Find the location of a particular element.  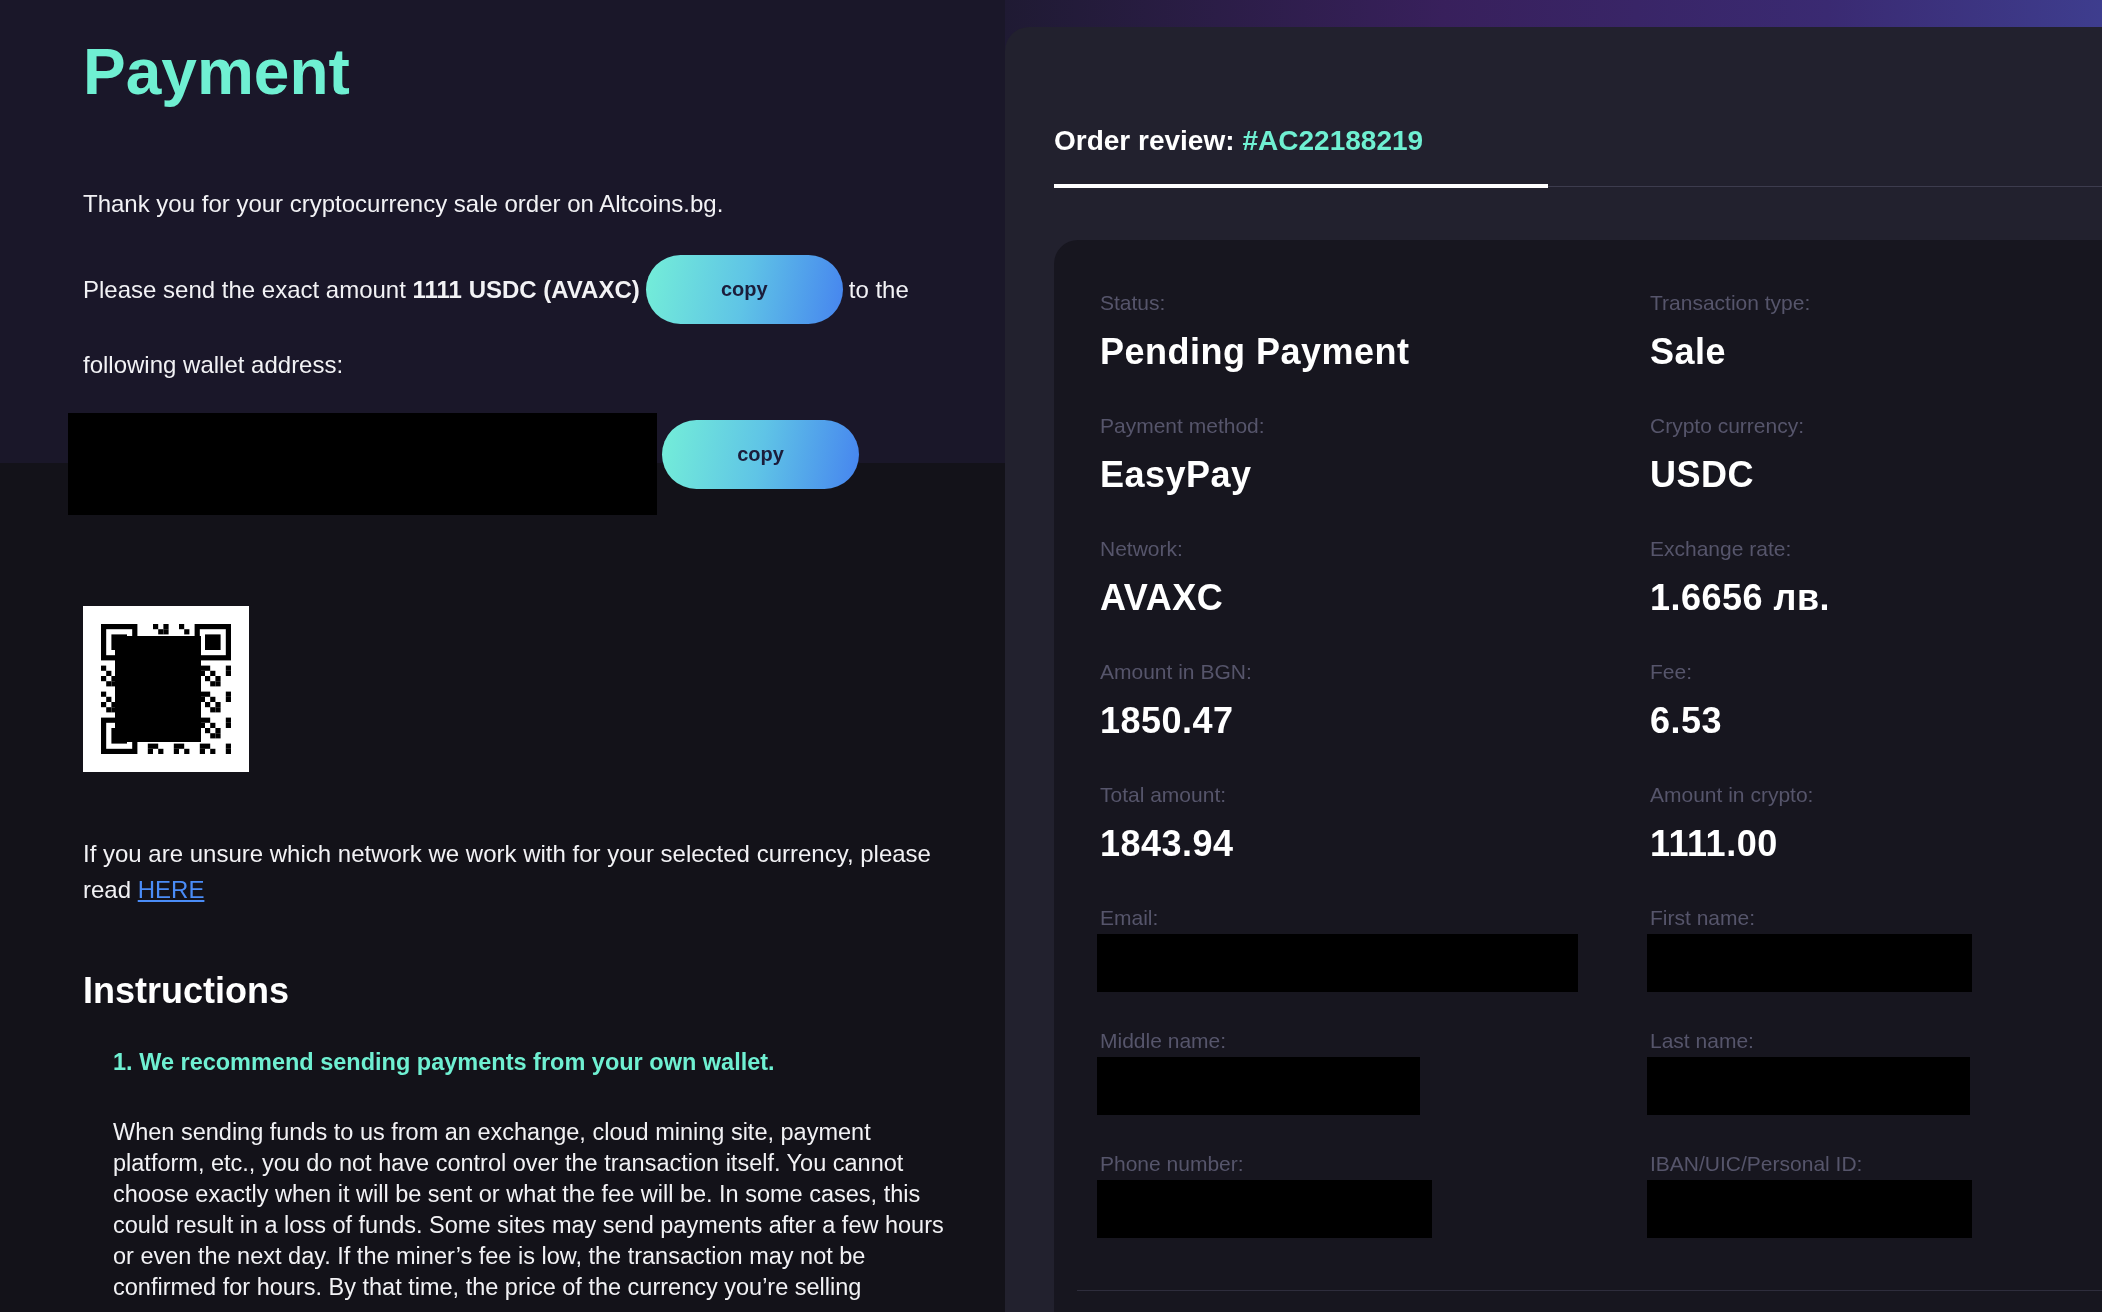

field-value: 1850.47 is located at coordinates (1167, 721).